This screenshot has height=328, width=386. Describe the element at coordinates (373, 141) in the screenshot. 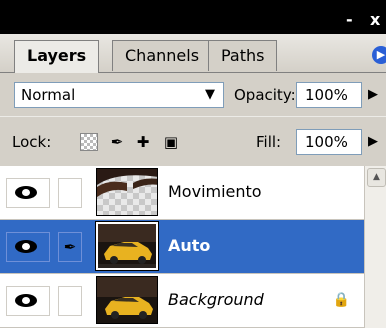

I see `fill-slider-arrow-icon: ▶` at that location.